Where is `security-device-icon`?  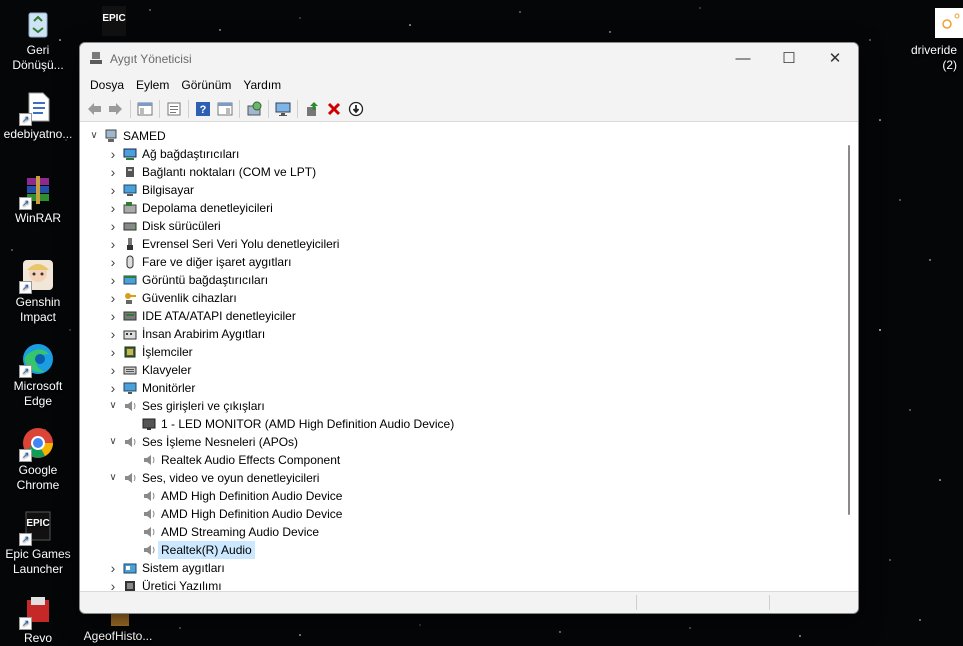 security-device-icon is located at coordinates (130, 298).